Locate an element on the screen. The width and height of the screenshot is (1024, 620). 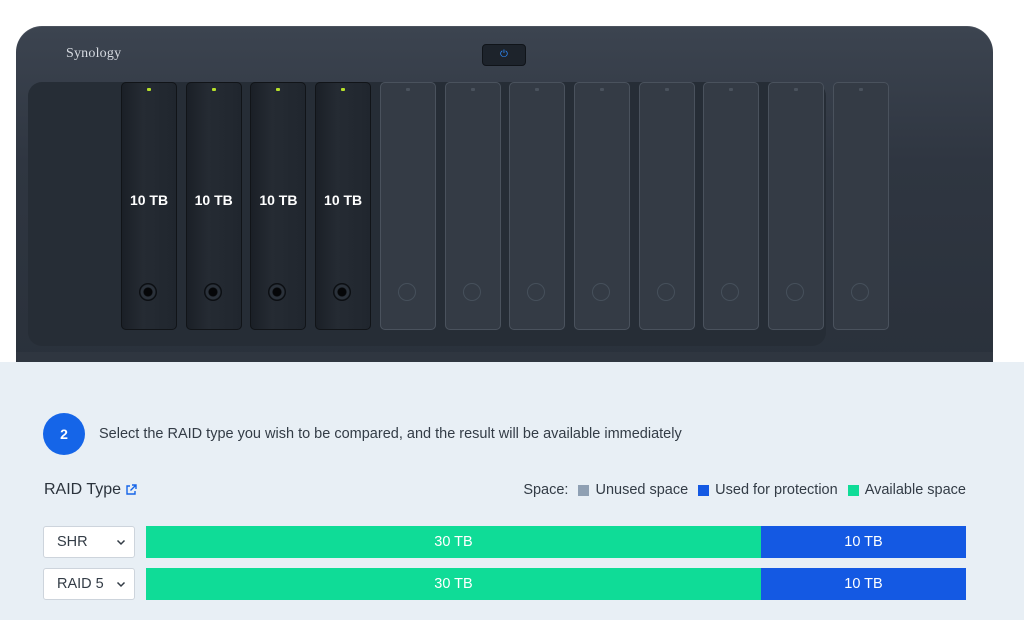
raid-type-select: RAID 5 is located at coordinates (89, 584).